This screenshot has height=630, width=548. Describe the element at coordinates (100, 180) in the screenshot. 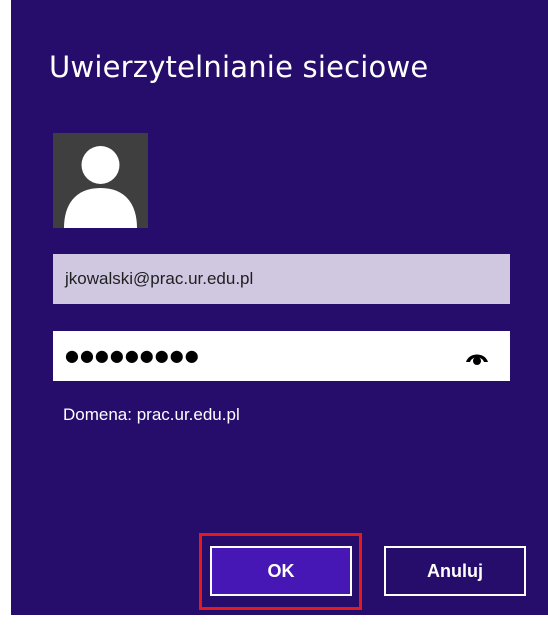

I see `user-silhouette-icon` at that location.